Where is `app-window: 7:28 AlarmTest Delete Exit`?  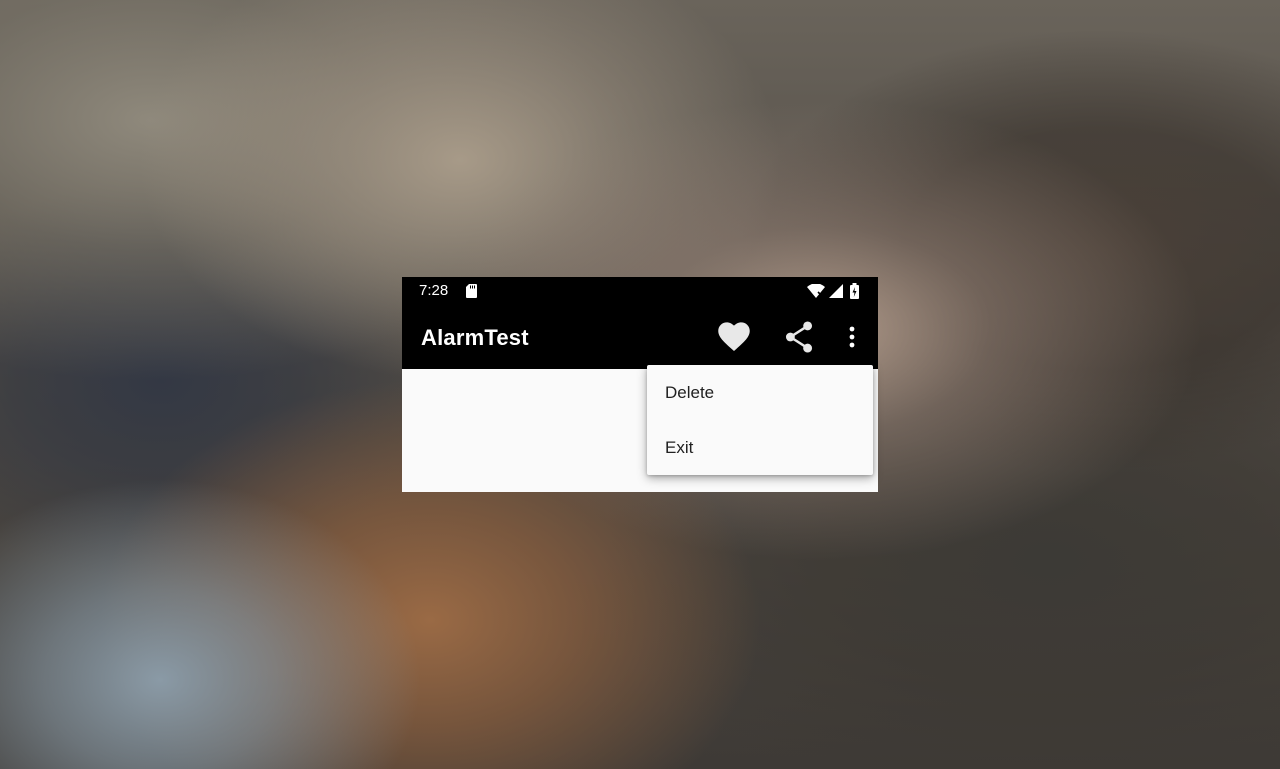 app-window: 7:28 AlarmTest Delete Exit is located at coordinates (640, 384).